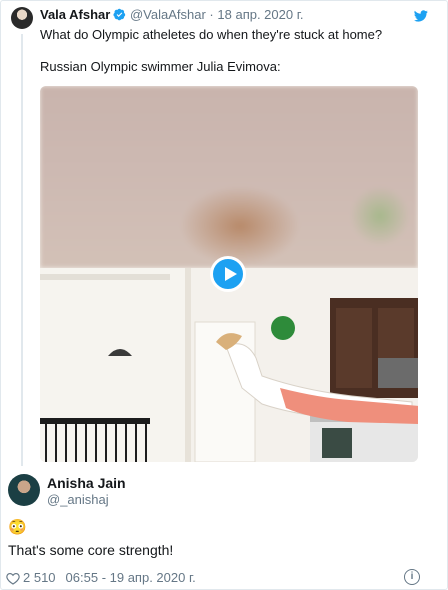 The image size is (448, 590). What do you see at coordinates (412, 577) in the screenshot?
I see `info-icon: i` at bounding box center [412, 577].